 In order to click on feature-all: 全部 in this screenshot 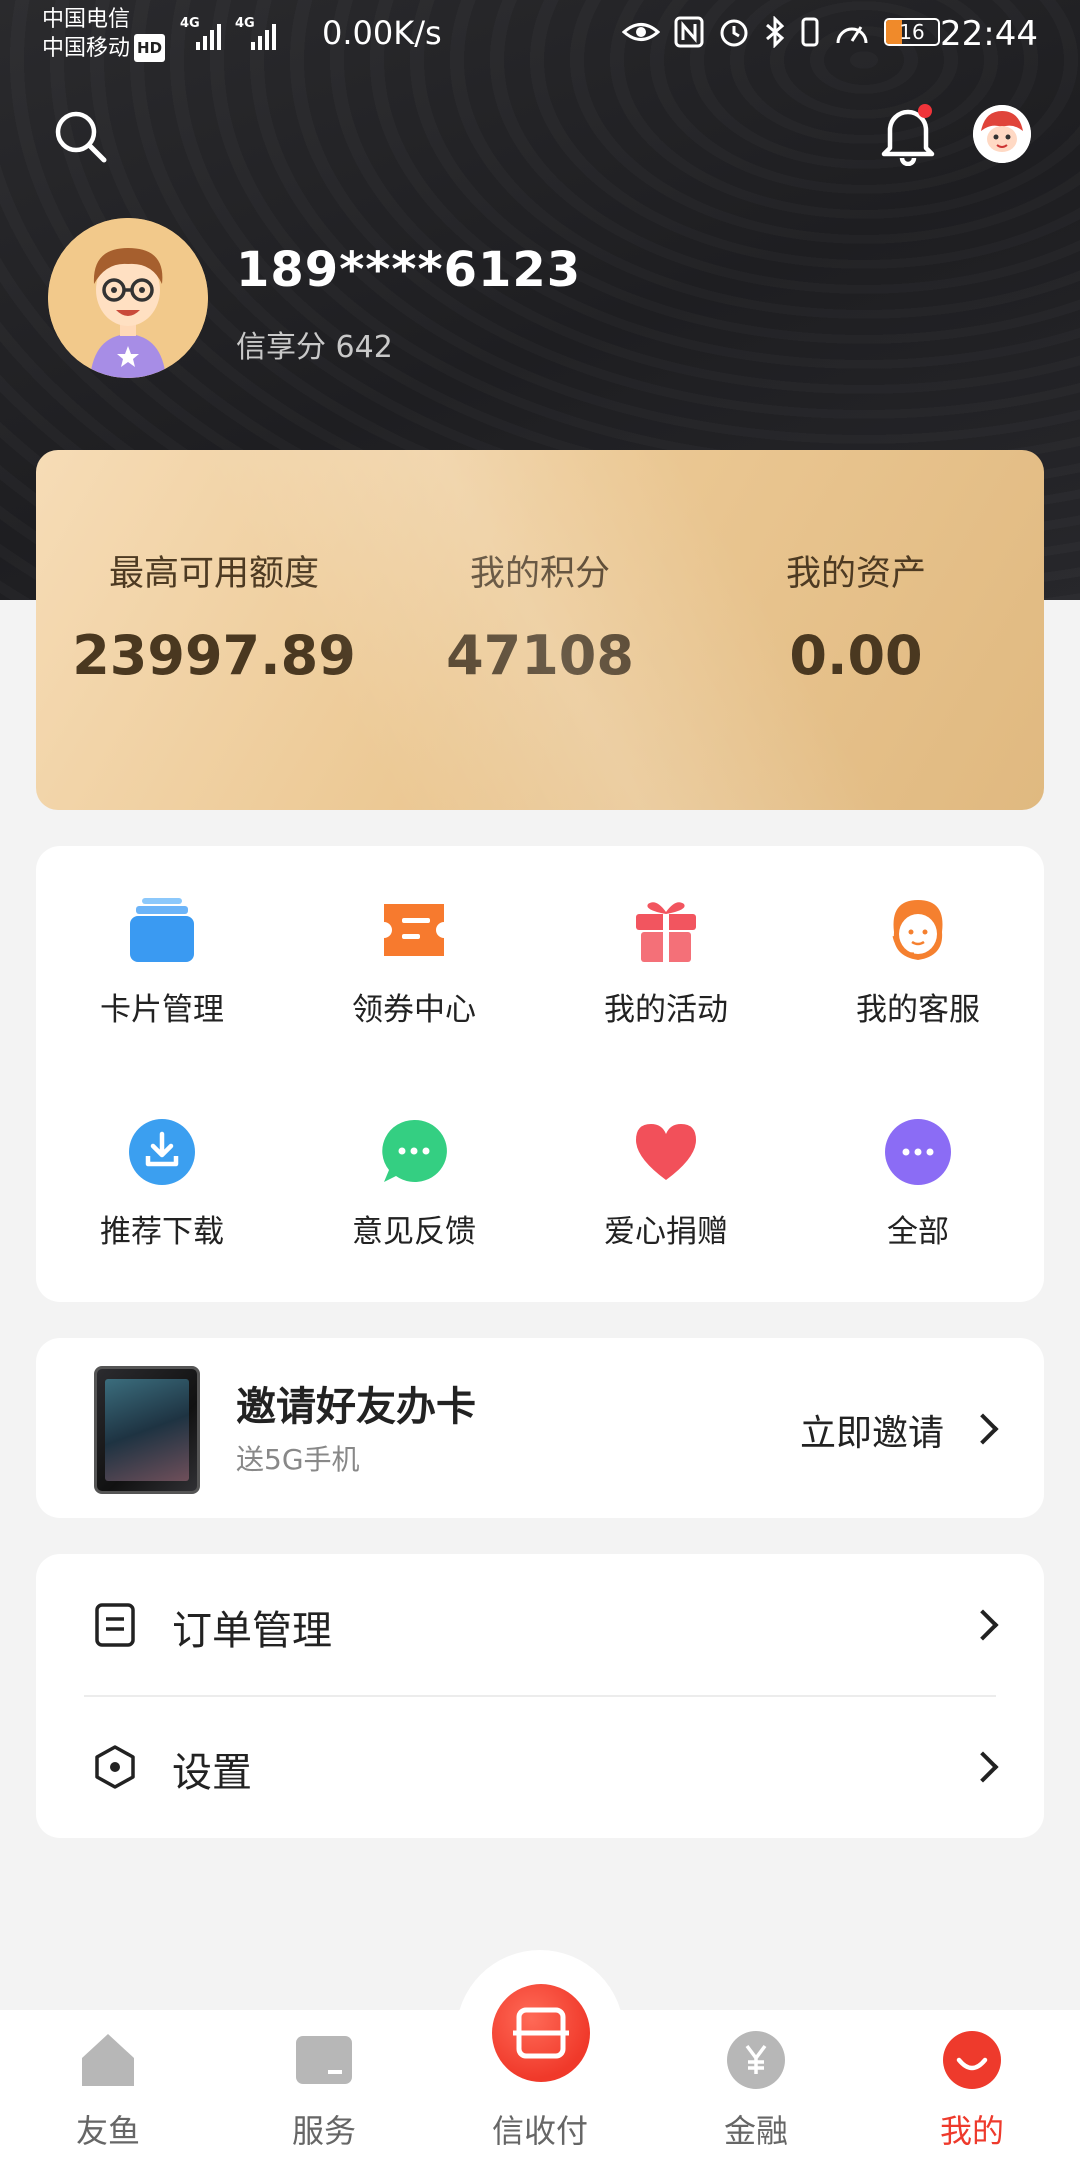, I will do `click(918, 1198)`.